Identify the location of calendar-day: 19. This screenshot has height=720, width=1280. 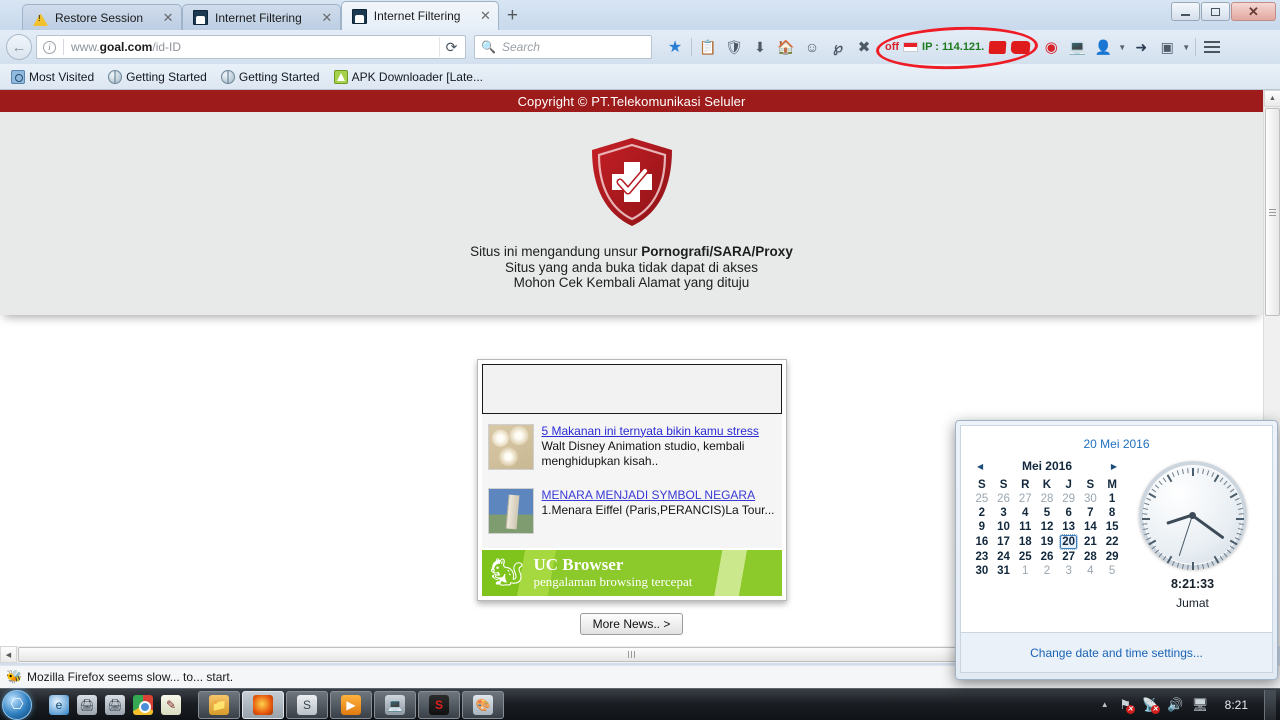
(1047, 542).